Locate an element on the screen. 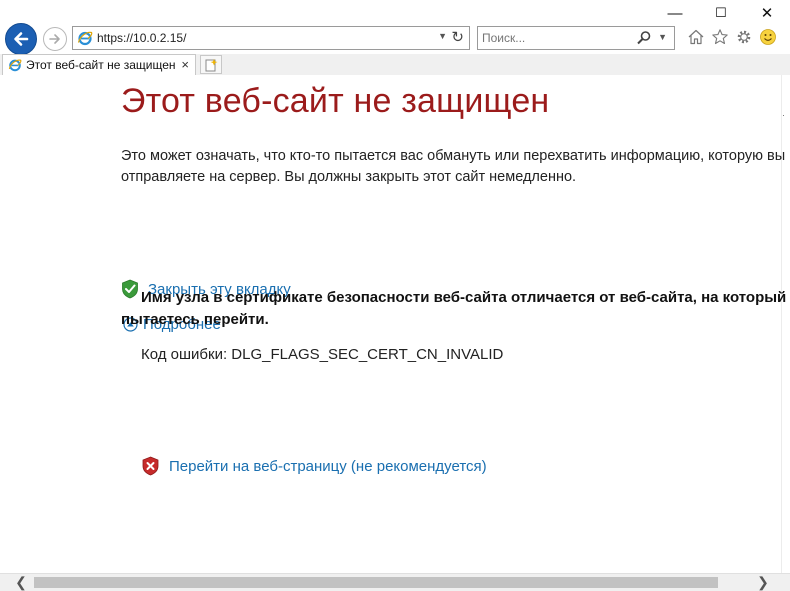 Image resolution: width=790 pixels, height=591 pixels. scroll-edge-icon: · is located at coordinates (783, 115).